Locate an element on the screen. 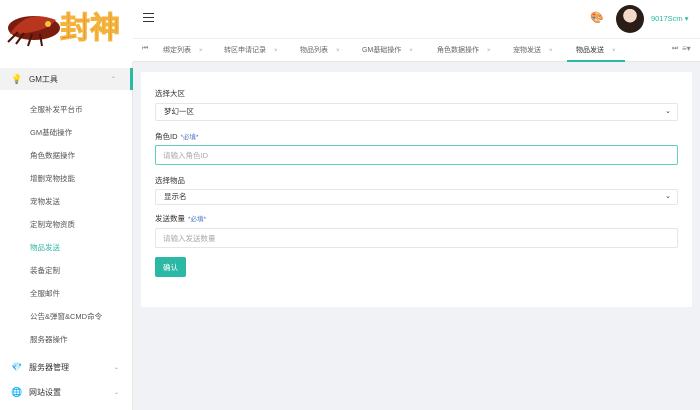 The height and width of the screenshot is (410, 700). globe-icon: 🌐 is located at coordinates (17, 391).